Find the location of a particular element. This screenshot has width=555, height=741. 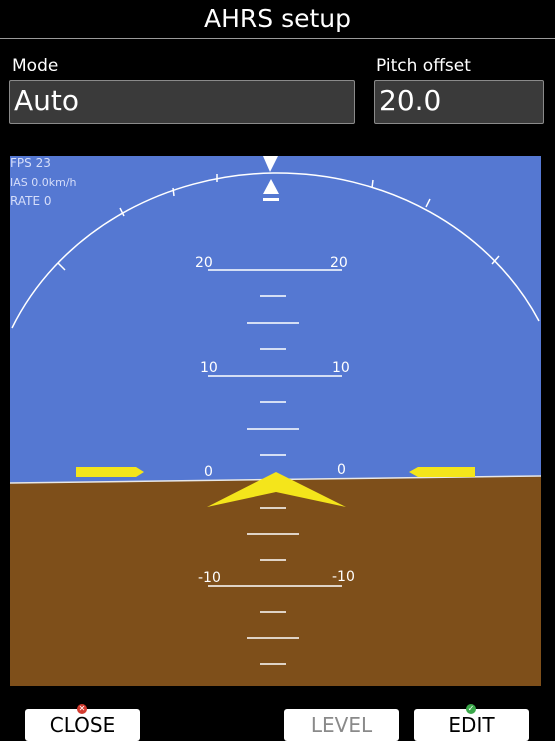

pitch-label-10-right: 10 is located at coordinates (341, 368).